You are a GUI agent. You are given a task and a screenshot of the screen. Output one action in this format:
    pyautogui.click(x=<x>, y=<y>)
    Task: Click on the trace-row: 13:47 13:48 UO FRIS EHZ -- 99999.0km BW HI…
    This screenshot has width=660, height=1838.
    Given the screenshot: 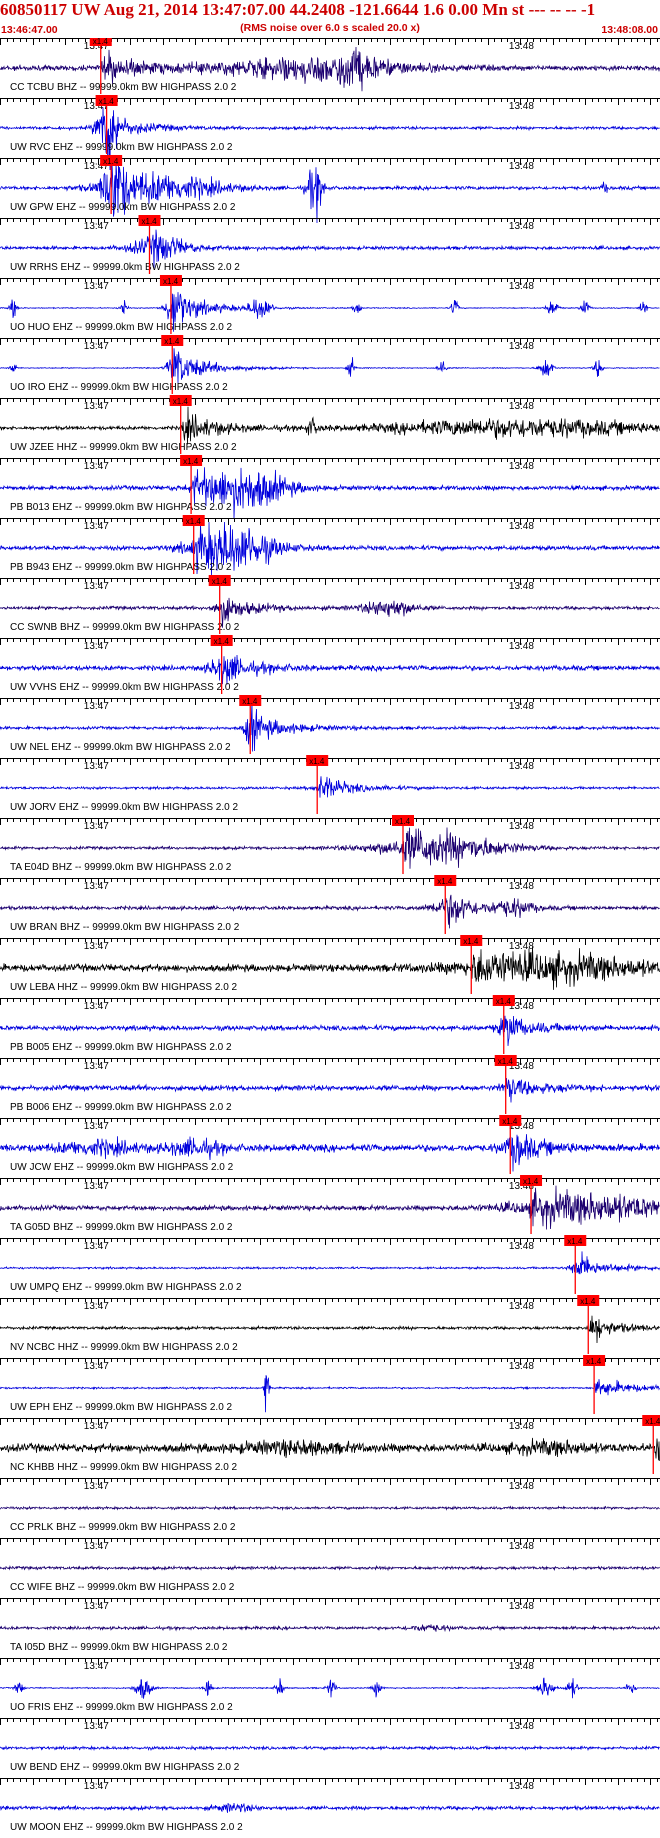 What is the action you would take?
    pyautogui.click(x=330, y=1685)
    